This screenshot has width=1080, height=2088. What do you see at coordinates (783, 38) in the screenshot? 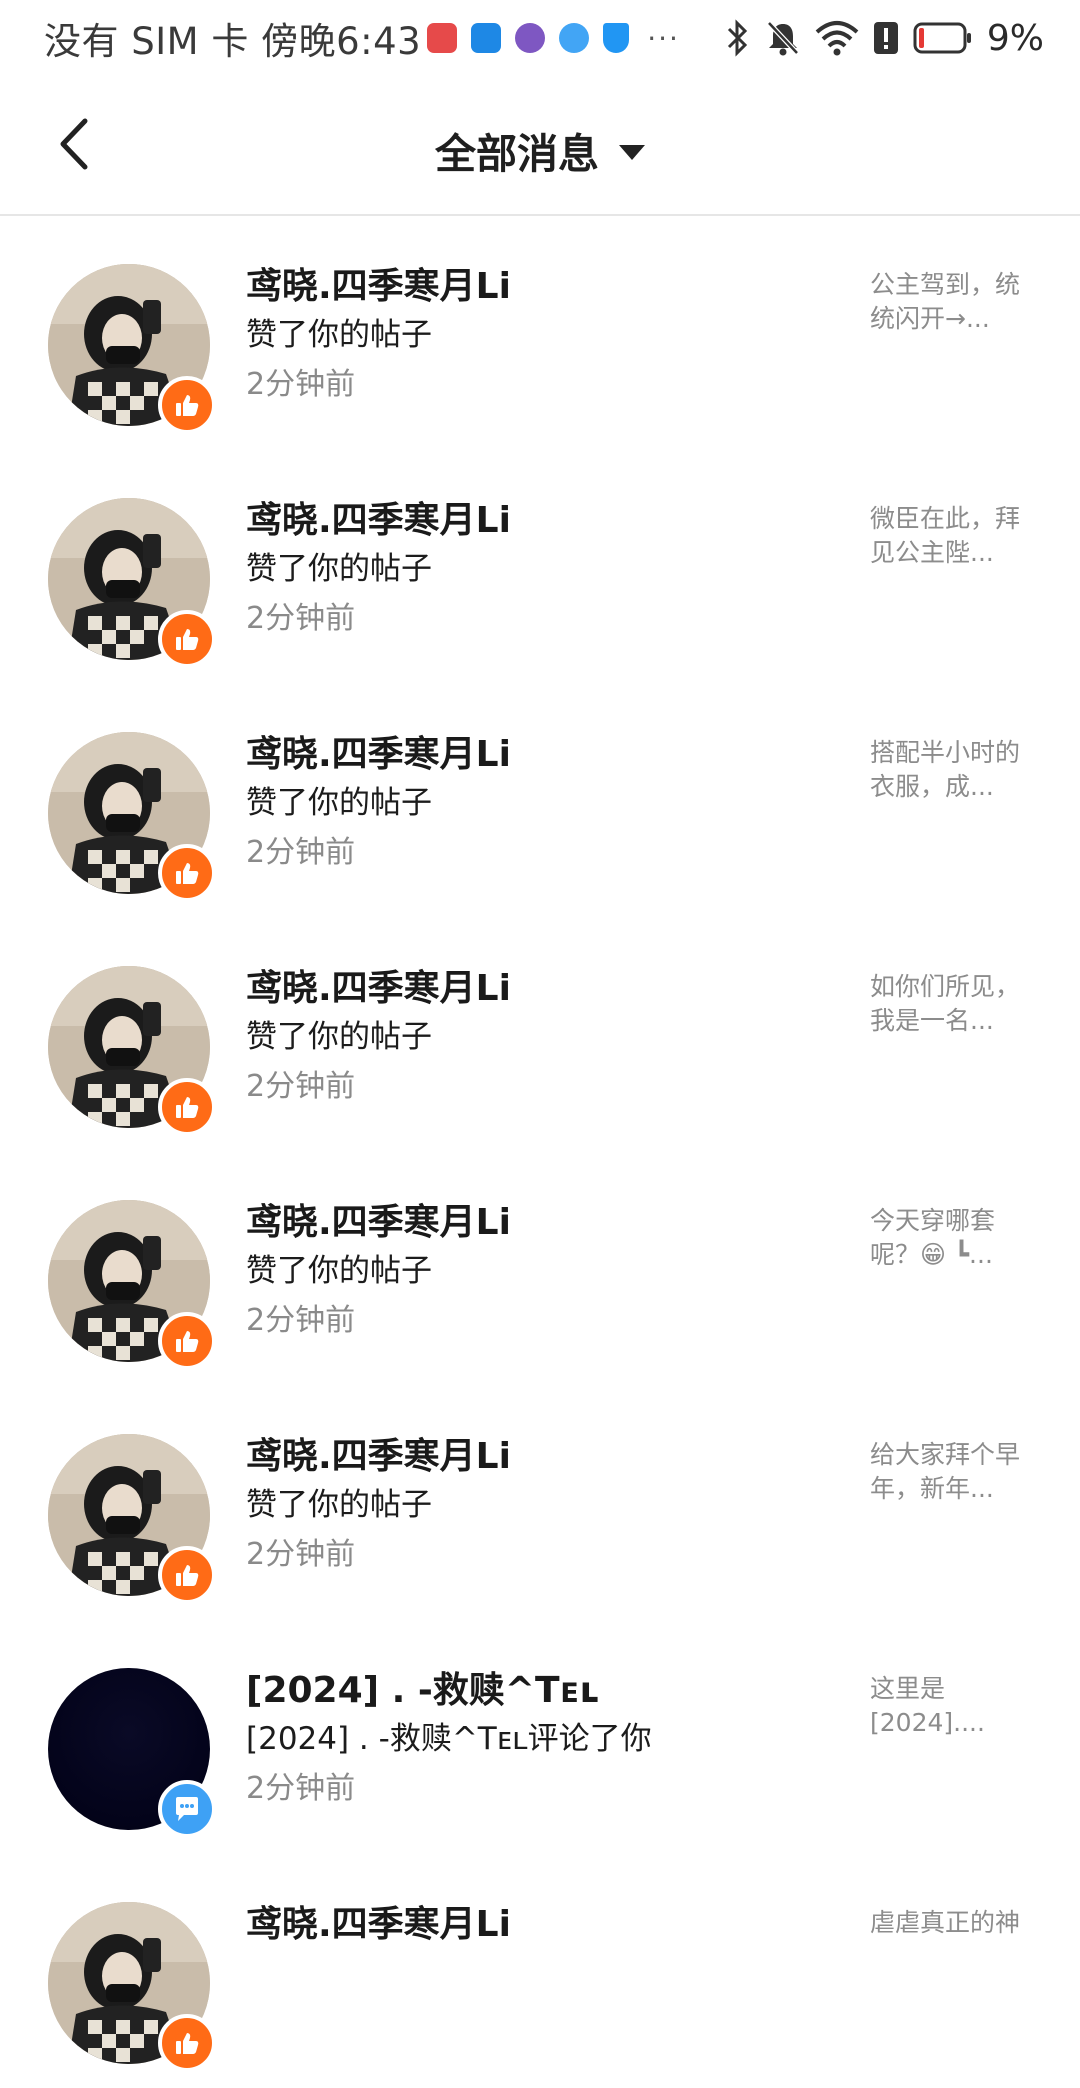
I see `mute-bell-icon` at bounding box center [783, 38].